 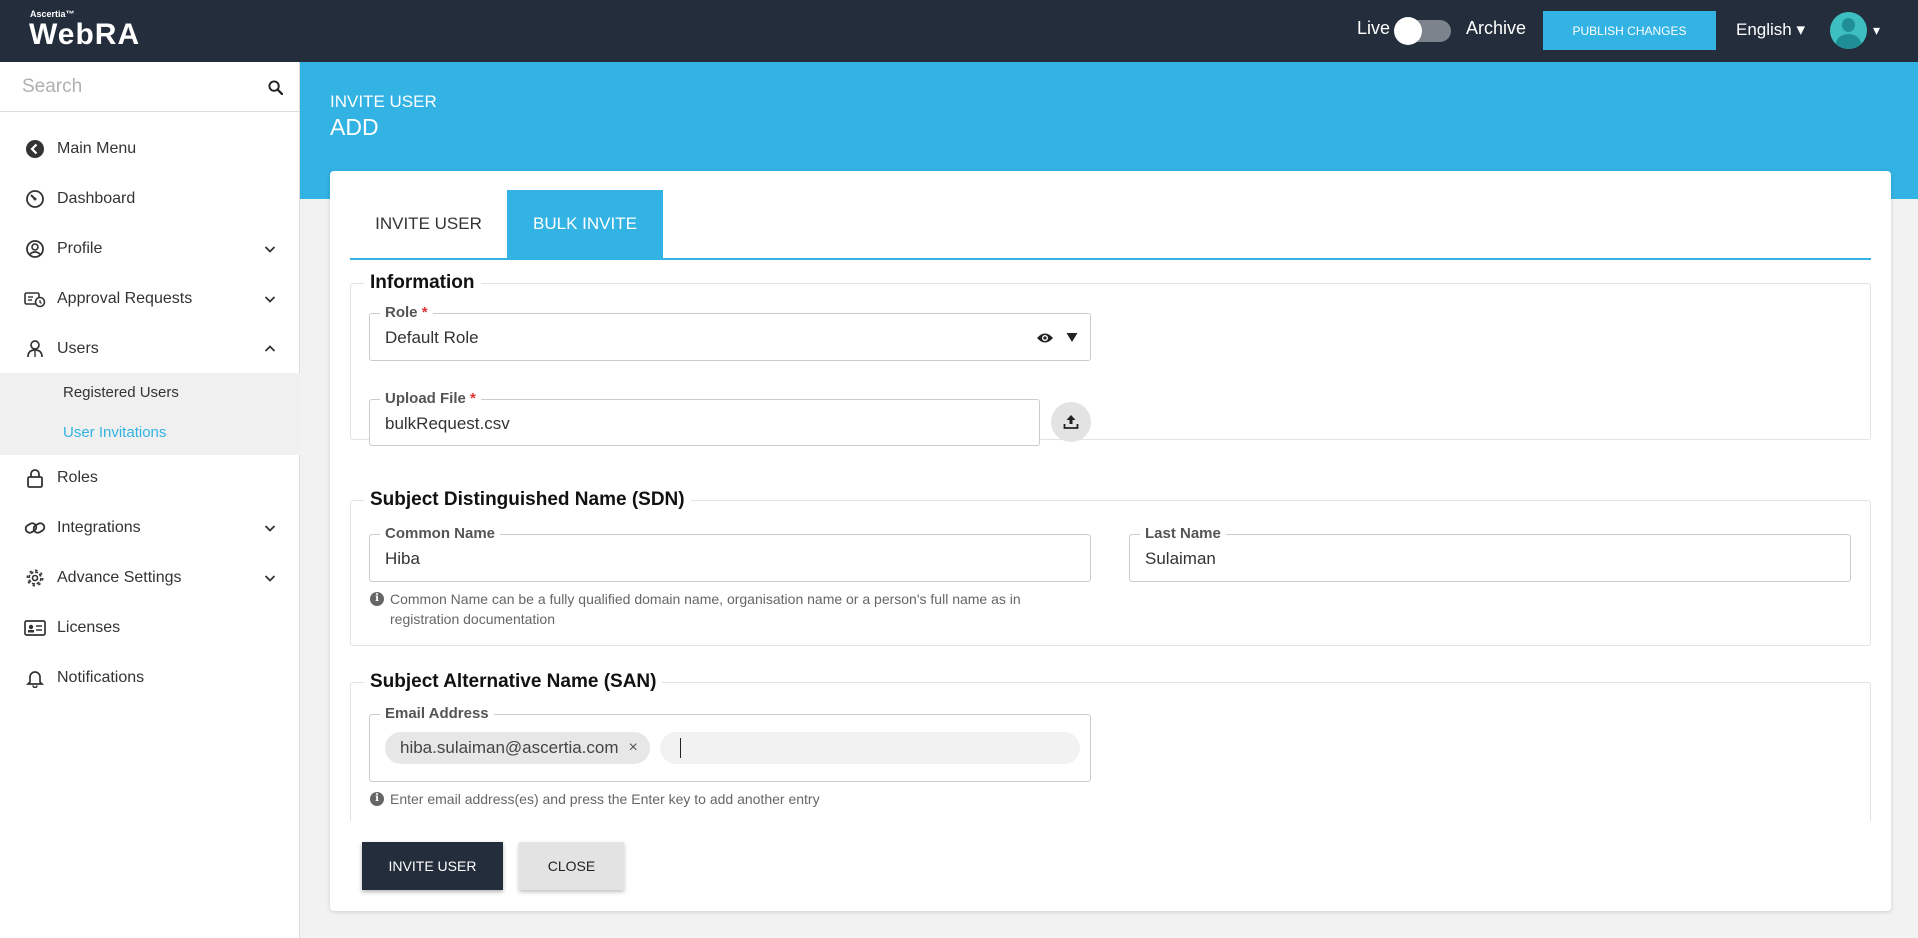 I want to click on sidebar-item-label: Approval Requests, so click(x=125, y=298).